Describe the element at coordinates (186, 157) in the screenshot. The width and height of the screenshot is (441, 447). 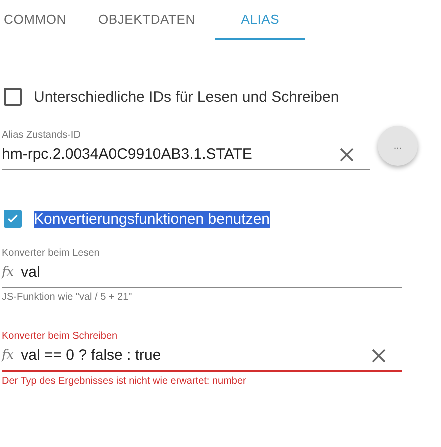
I see `input-field: hm-rpc.2.0034A0C9910AB3.1.STATE` at that location.